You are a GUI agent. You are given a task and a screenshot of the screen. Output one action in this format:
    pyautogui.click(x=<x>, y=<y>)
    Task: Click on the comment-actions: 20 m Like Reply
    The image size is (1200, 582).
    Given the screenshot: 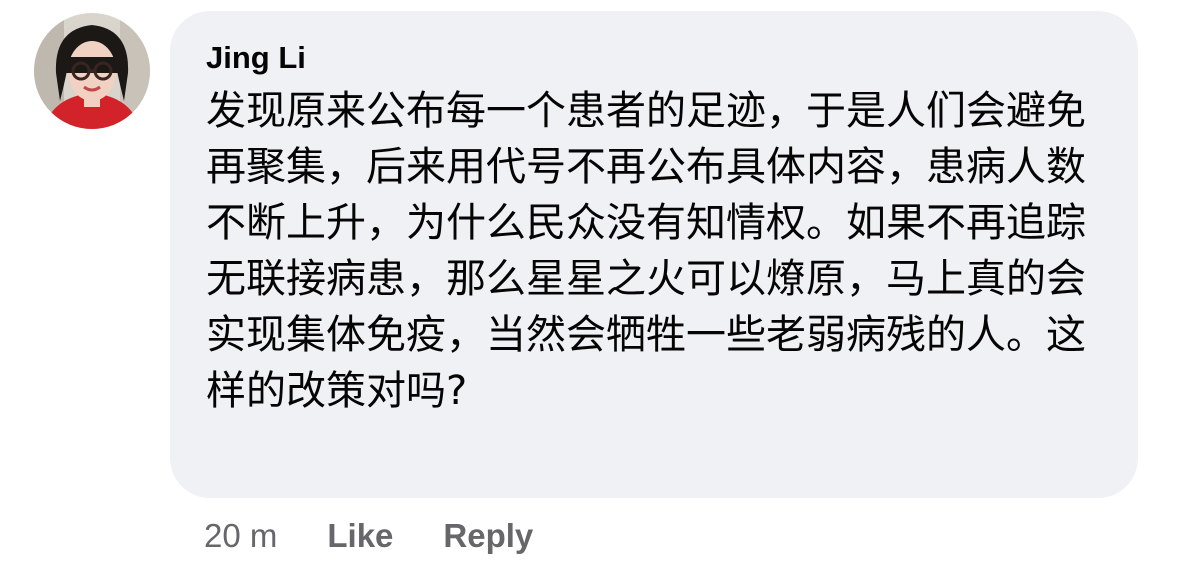 What is the action you would take?
    pyautogui.click(x=368, y=536)
    